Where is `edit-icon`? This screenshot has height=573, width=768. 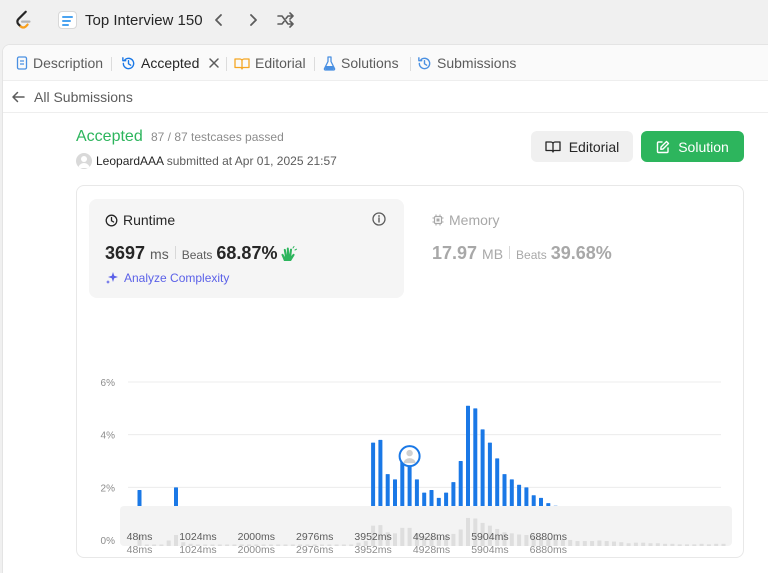
edit-icon is located at coordinates (663, 146).